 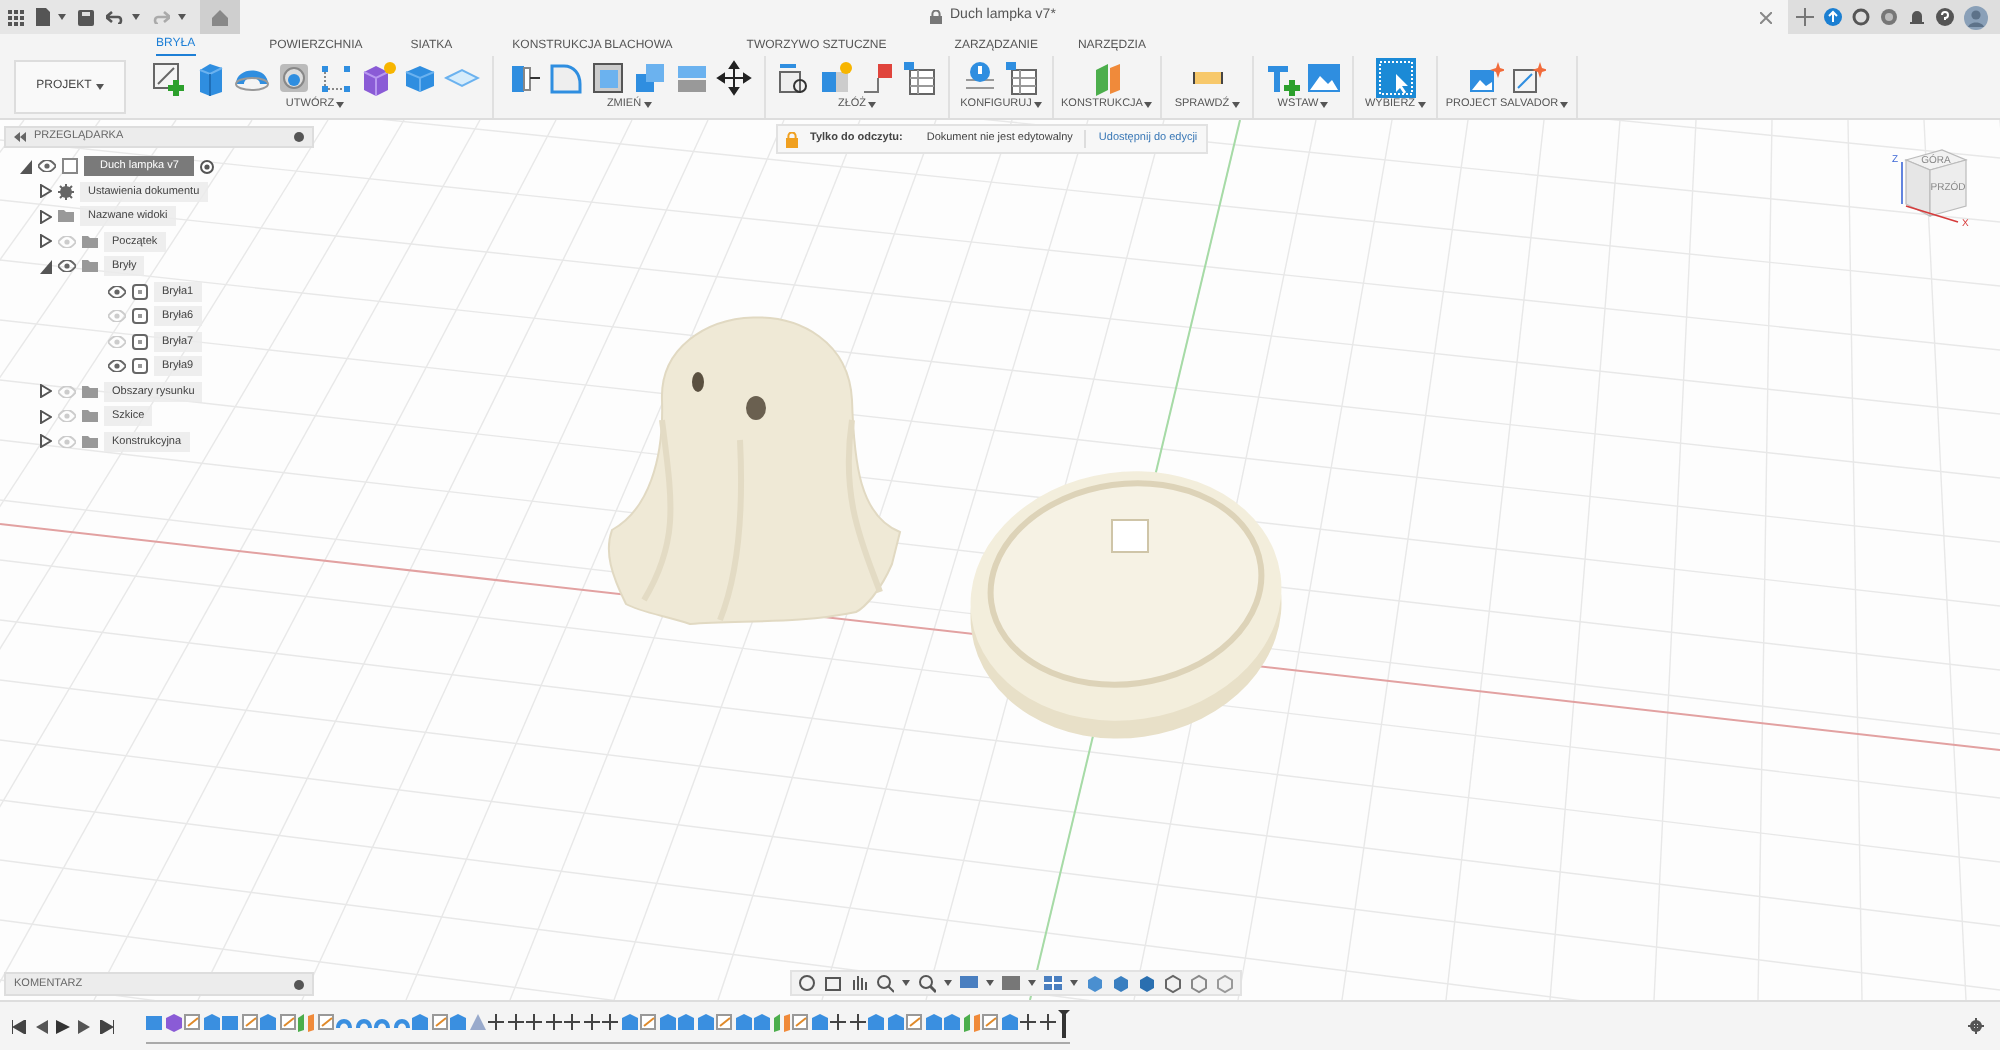 What do you see at coordinates (1833, 17) in the screenshot?
I see `upload-icon` at bounding box center [1833, 17].